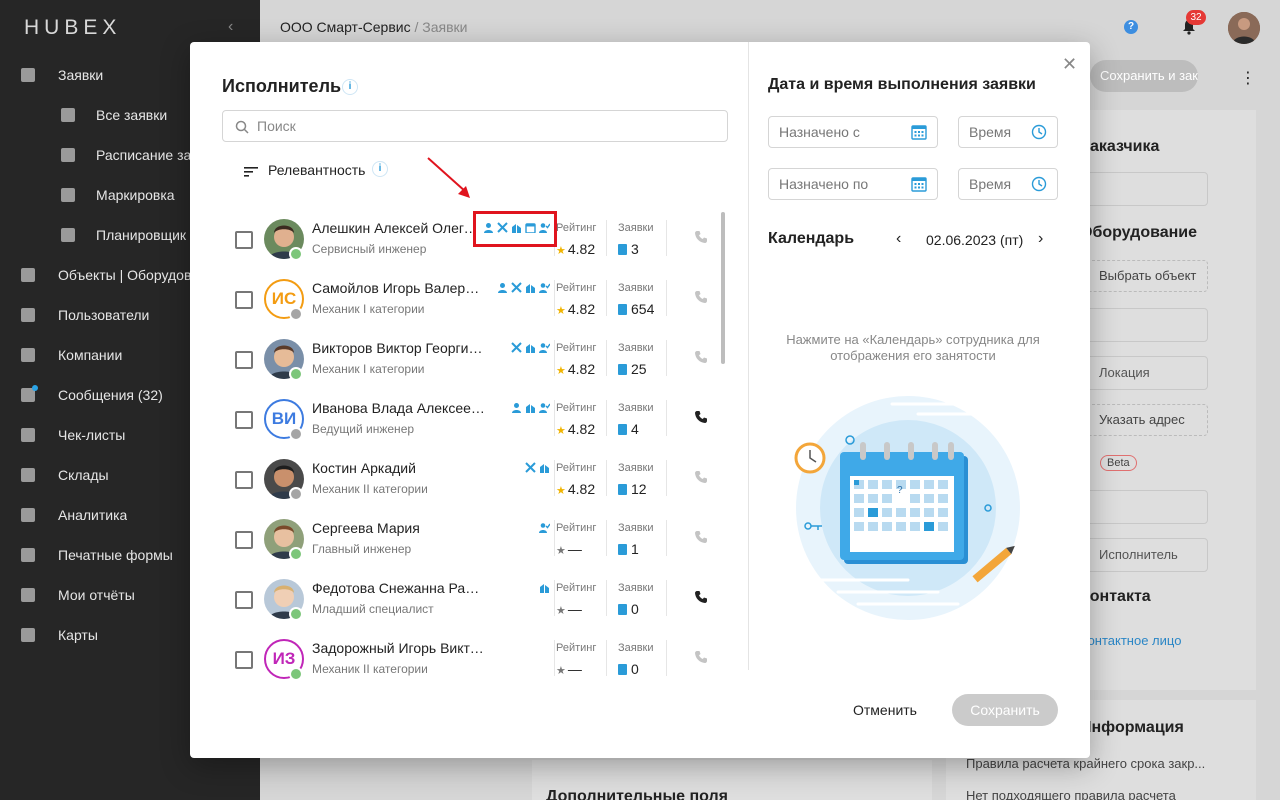 This screenshot has width=1280, height=800. I want to click on time2-field: Время, so click(1008, 184).